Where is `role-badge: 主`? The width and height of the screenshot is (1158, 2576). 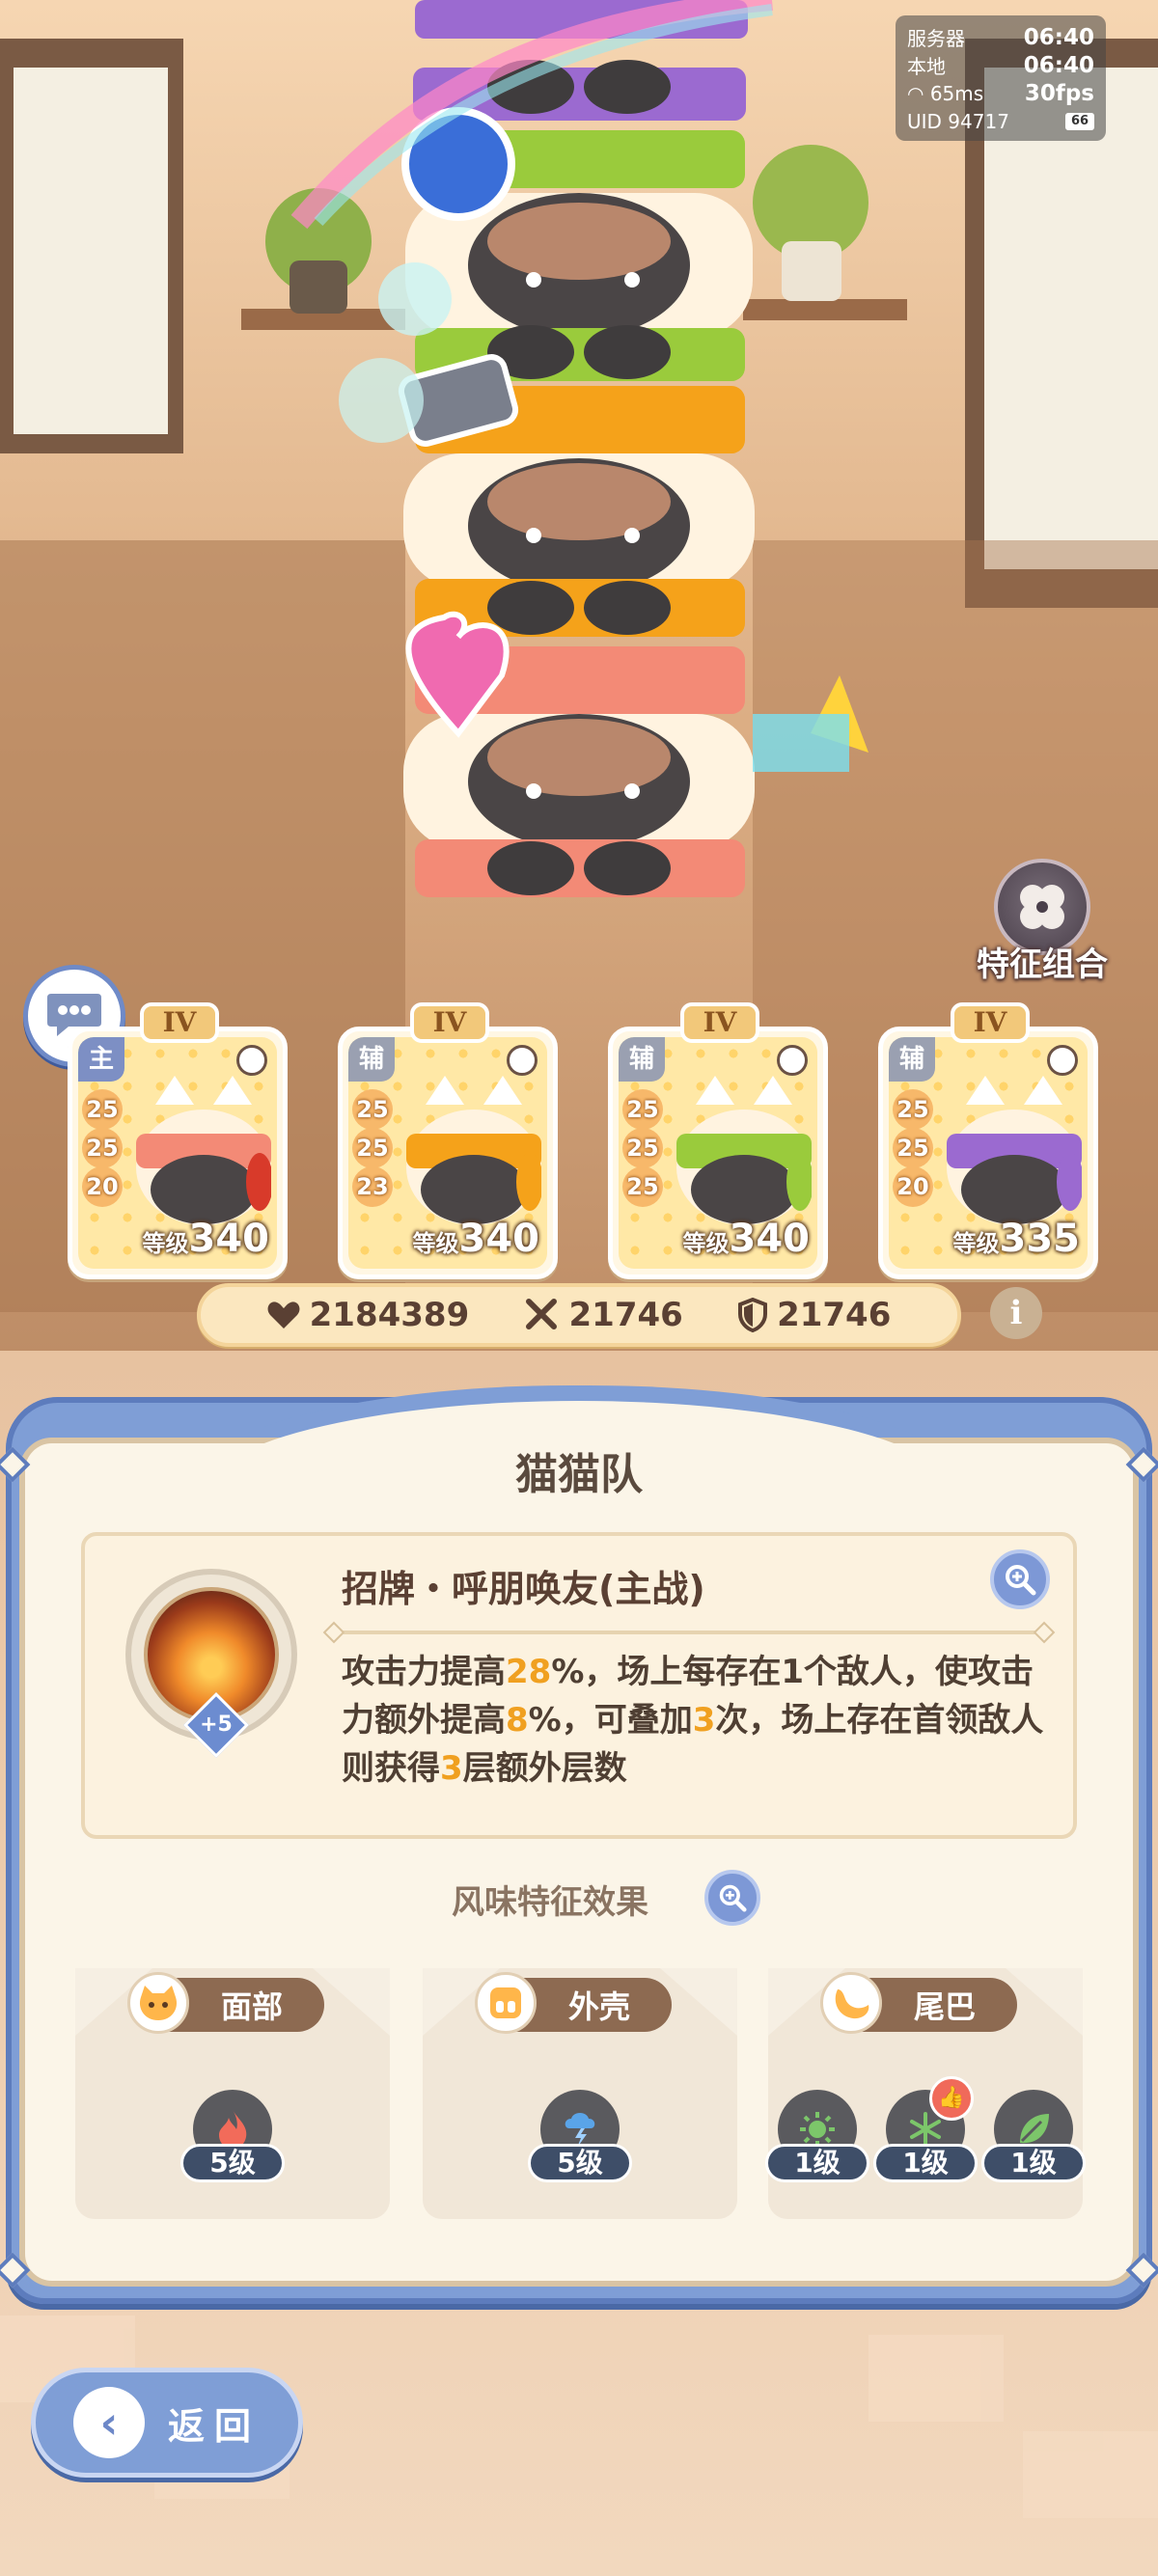
role-badge: 主 is located at coordinates (101, 1059).